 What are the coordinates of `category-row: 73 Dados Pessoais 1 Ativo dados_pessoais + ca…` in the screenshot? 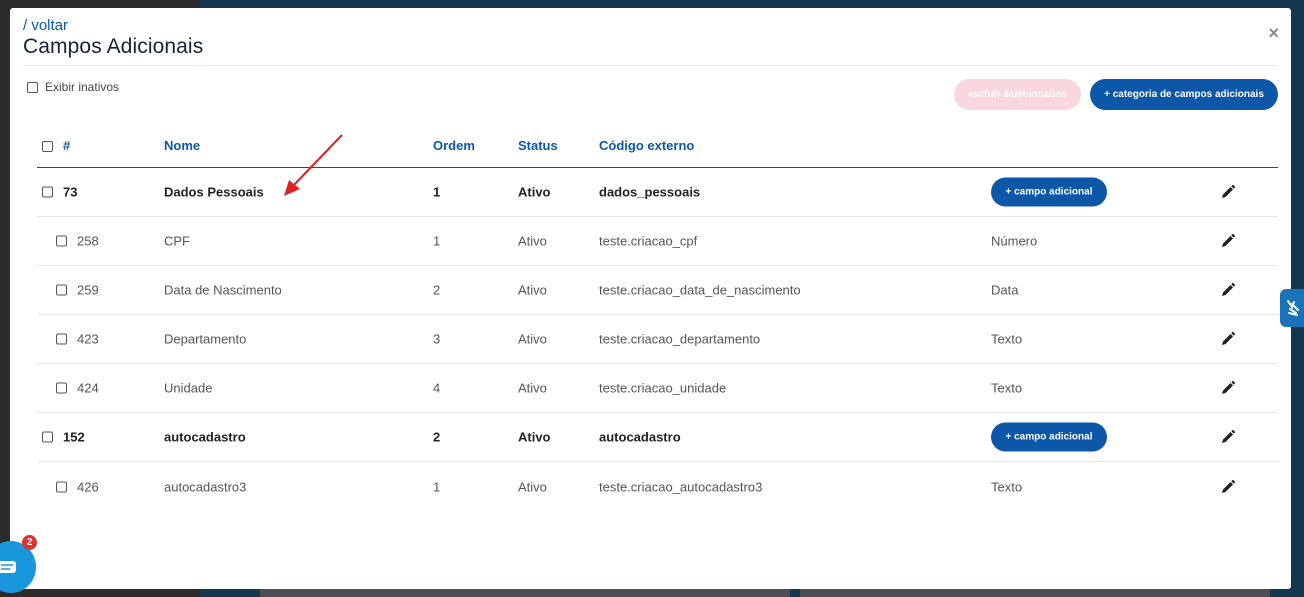 It's located at (657, 192).